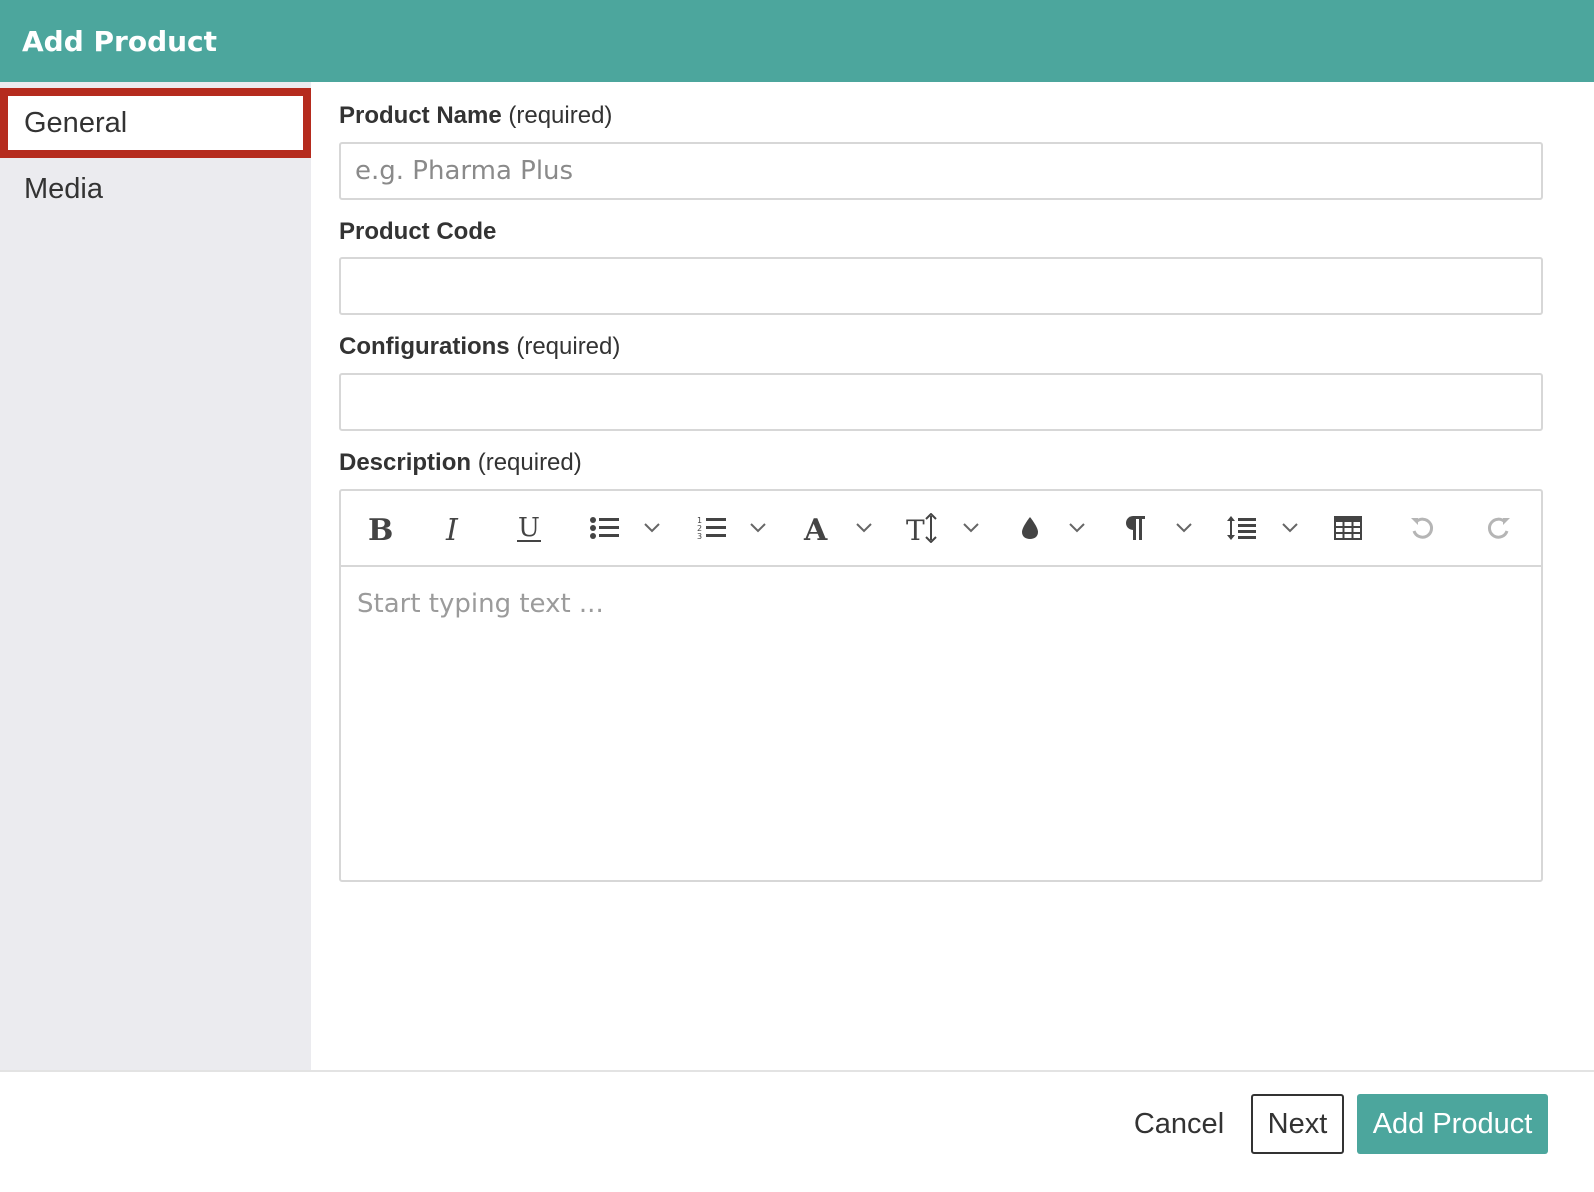 The height and width of the screenshot is (1192, 1594). I want to click on paragraph-icon, so click(1135, 528).